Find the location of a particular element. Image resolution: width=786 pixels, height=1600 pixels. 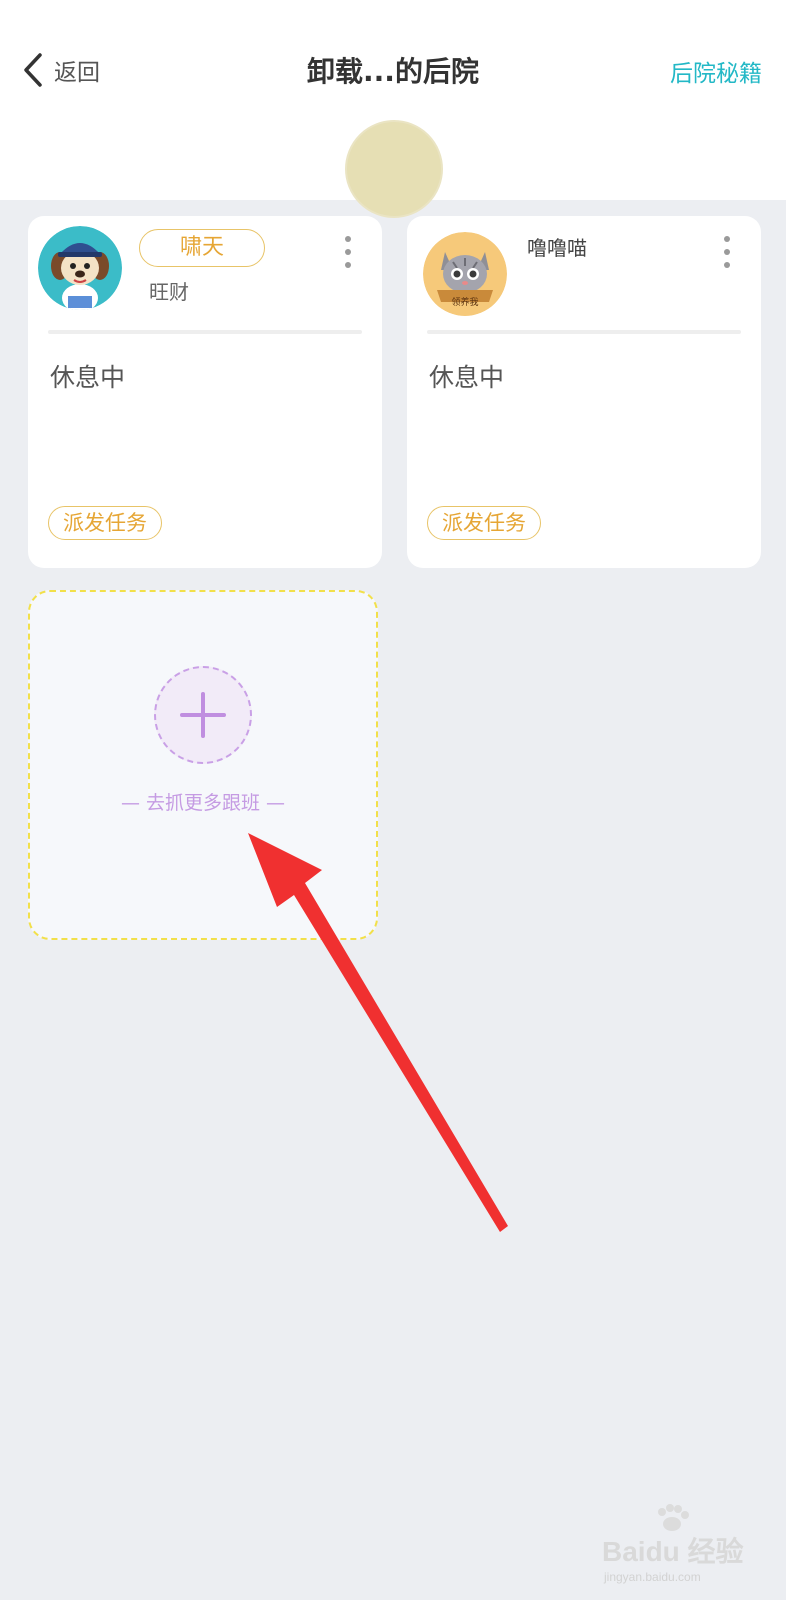

adopt-caption: 领养我 is located at coordinates (465, 303).